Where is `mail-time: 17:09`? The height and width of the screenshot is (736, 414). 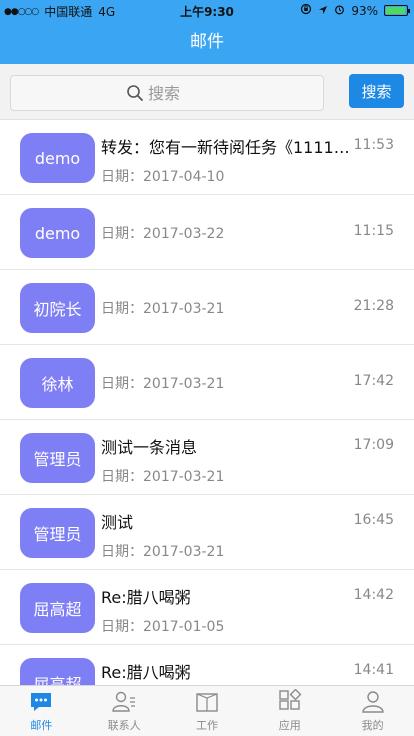 mail-time: 17:09 is located at coordinates (373, 445).